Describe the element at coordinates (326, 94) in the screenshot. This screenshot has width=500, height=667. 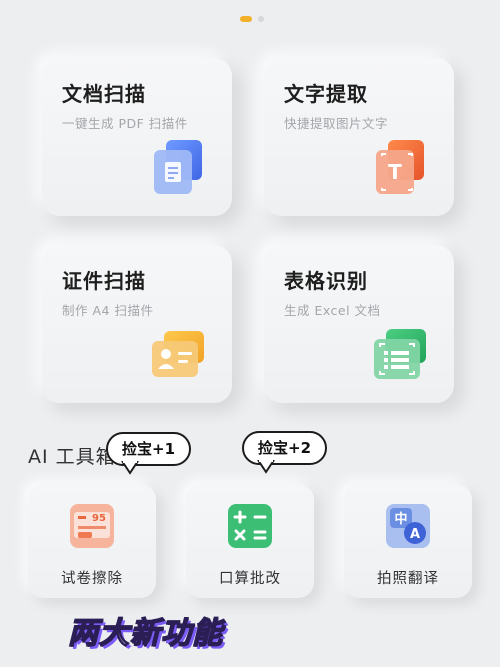
I see `card-title: 文字提取` at that location.